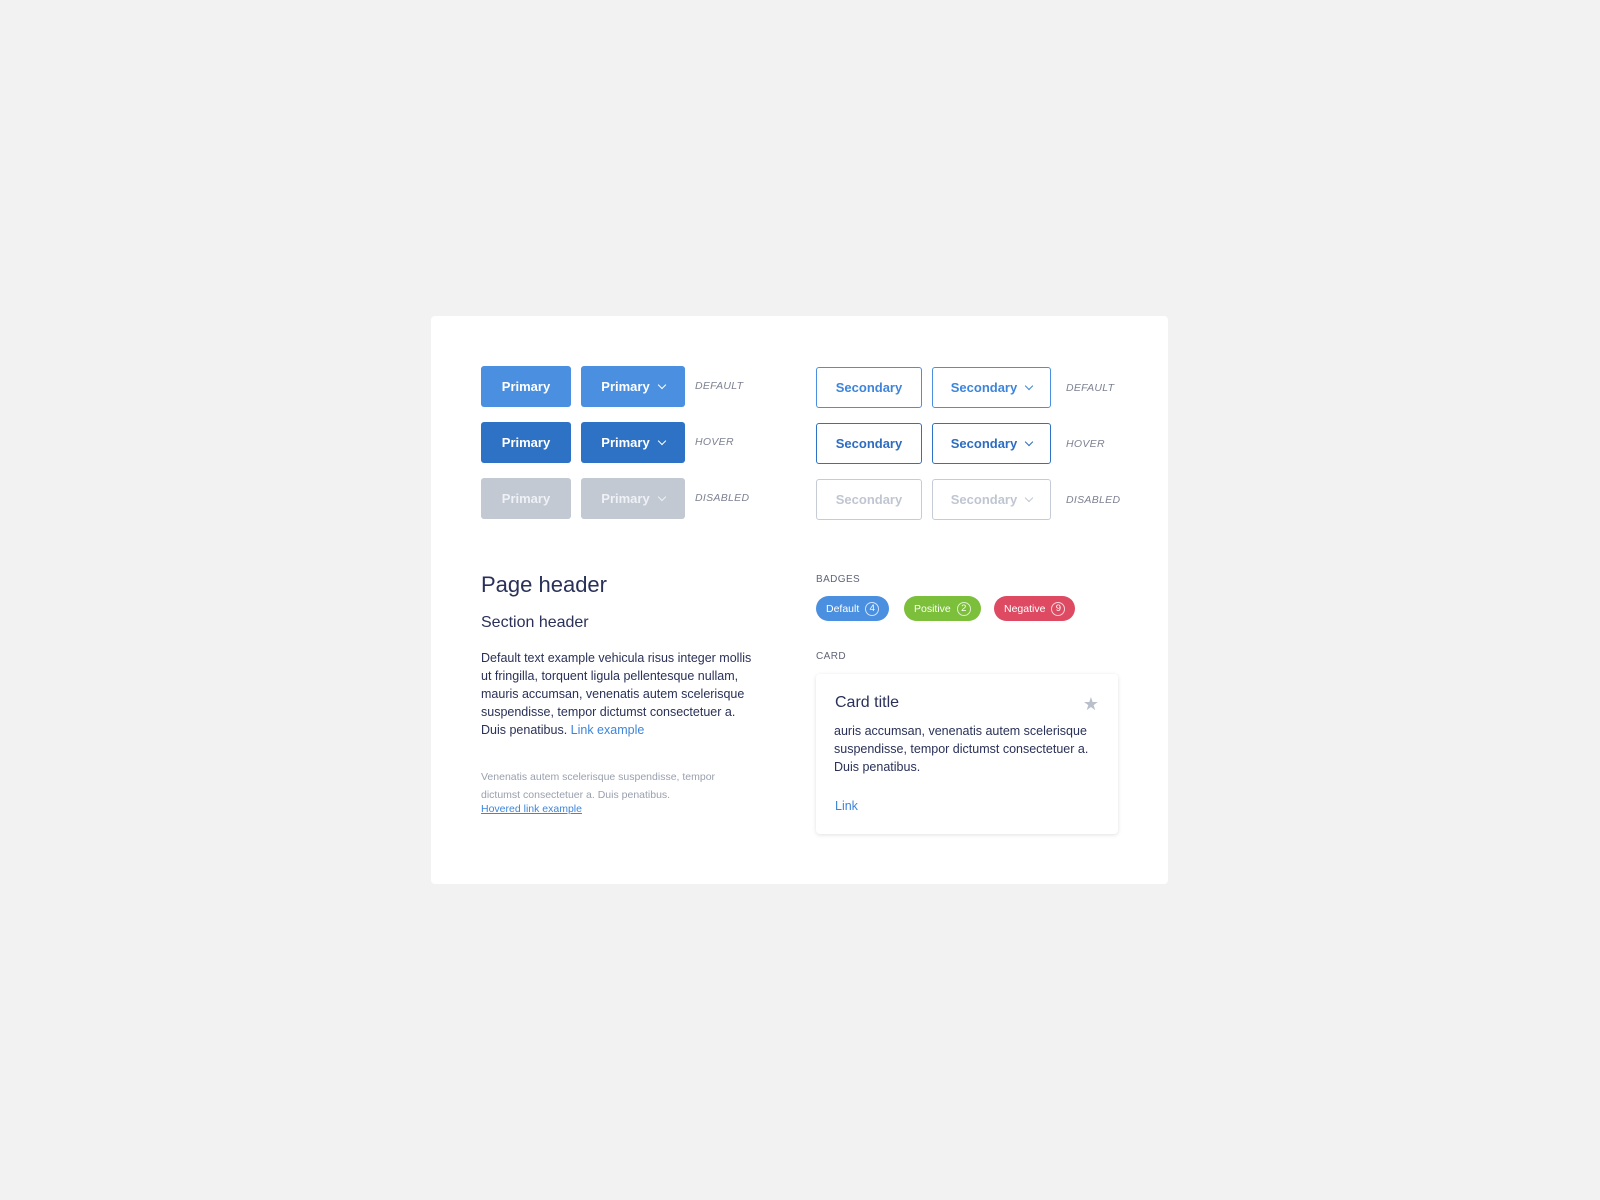 This screenshot has height=1200, width=1600. I want to click on star-icon: ★, so click(1091, 704).